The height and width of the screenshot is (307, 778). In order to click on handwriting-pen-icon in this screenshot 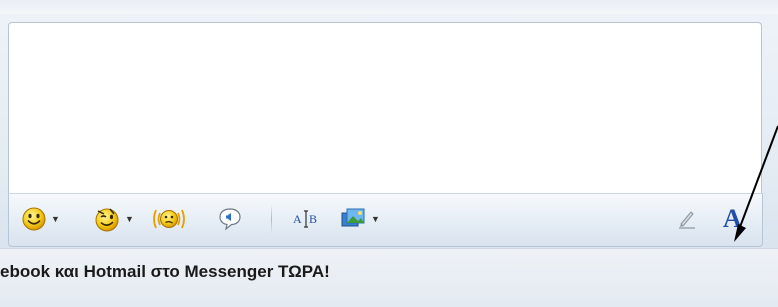, I will do `click(687, 220)`.